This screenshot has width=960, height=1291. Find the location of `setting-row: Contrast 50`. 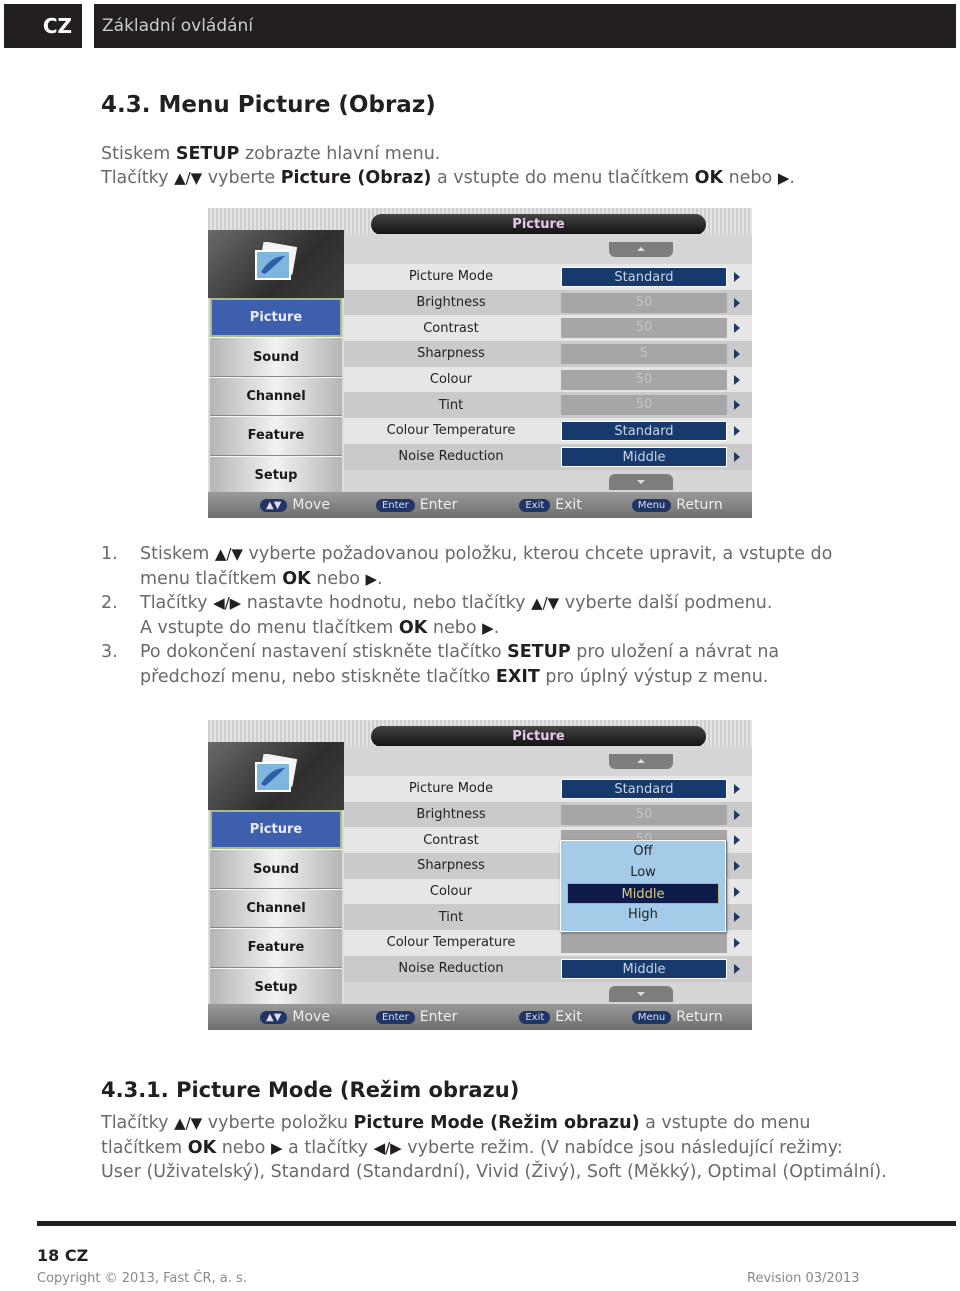

setting-row: Contrast 50 is located at coordinates (548, 328).